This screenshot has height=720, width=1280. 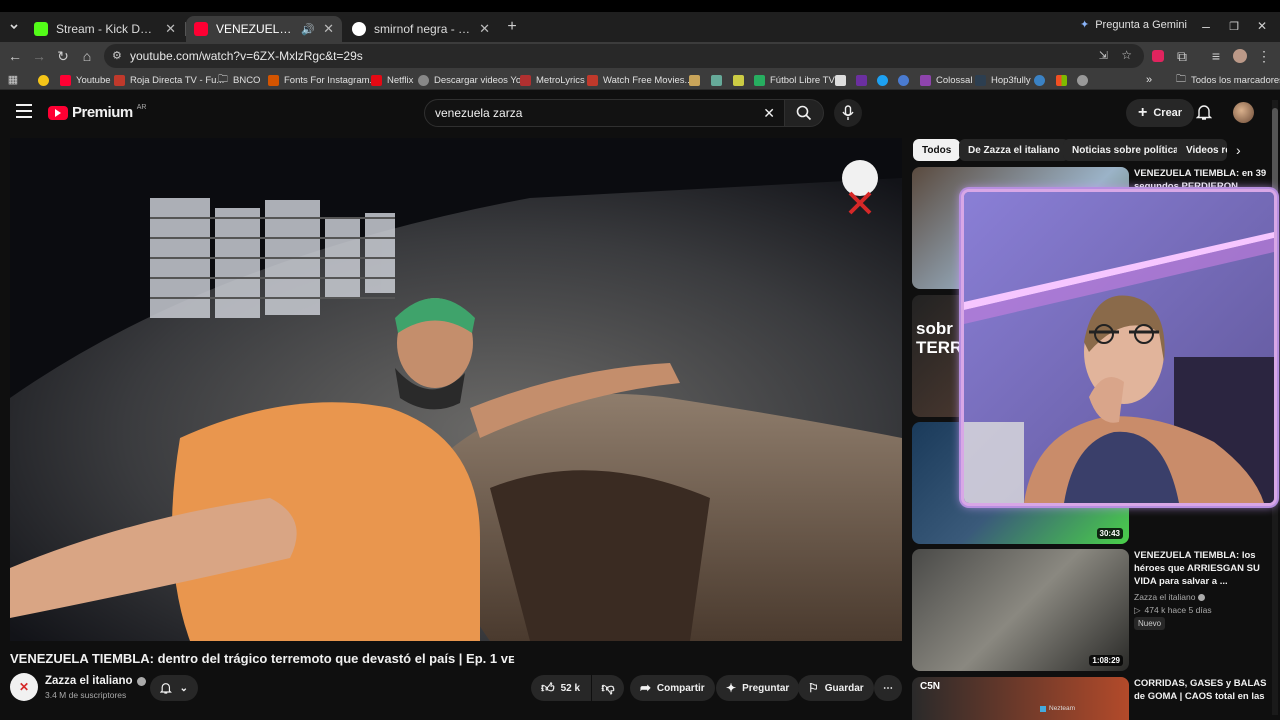 I want to click on microphone-icon, so click(x=848, y=112).